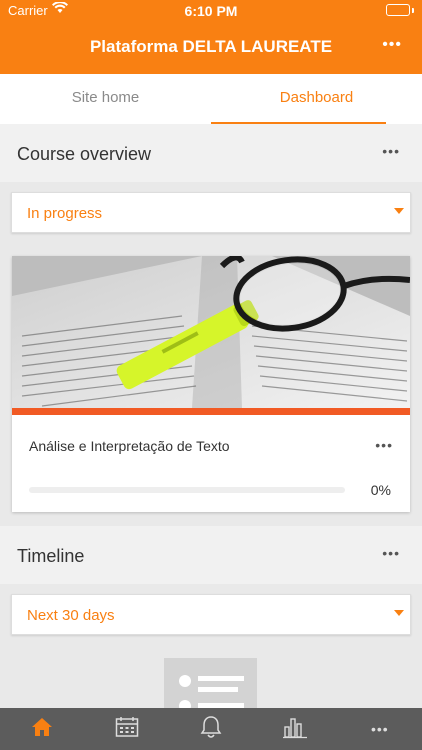  Describe the element at coordinates (105, 99) in the screenshot. I see `tab-site-home: Site home` at that location.